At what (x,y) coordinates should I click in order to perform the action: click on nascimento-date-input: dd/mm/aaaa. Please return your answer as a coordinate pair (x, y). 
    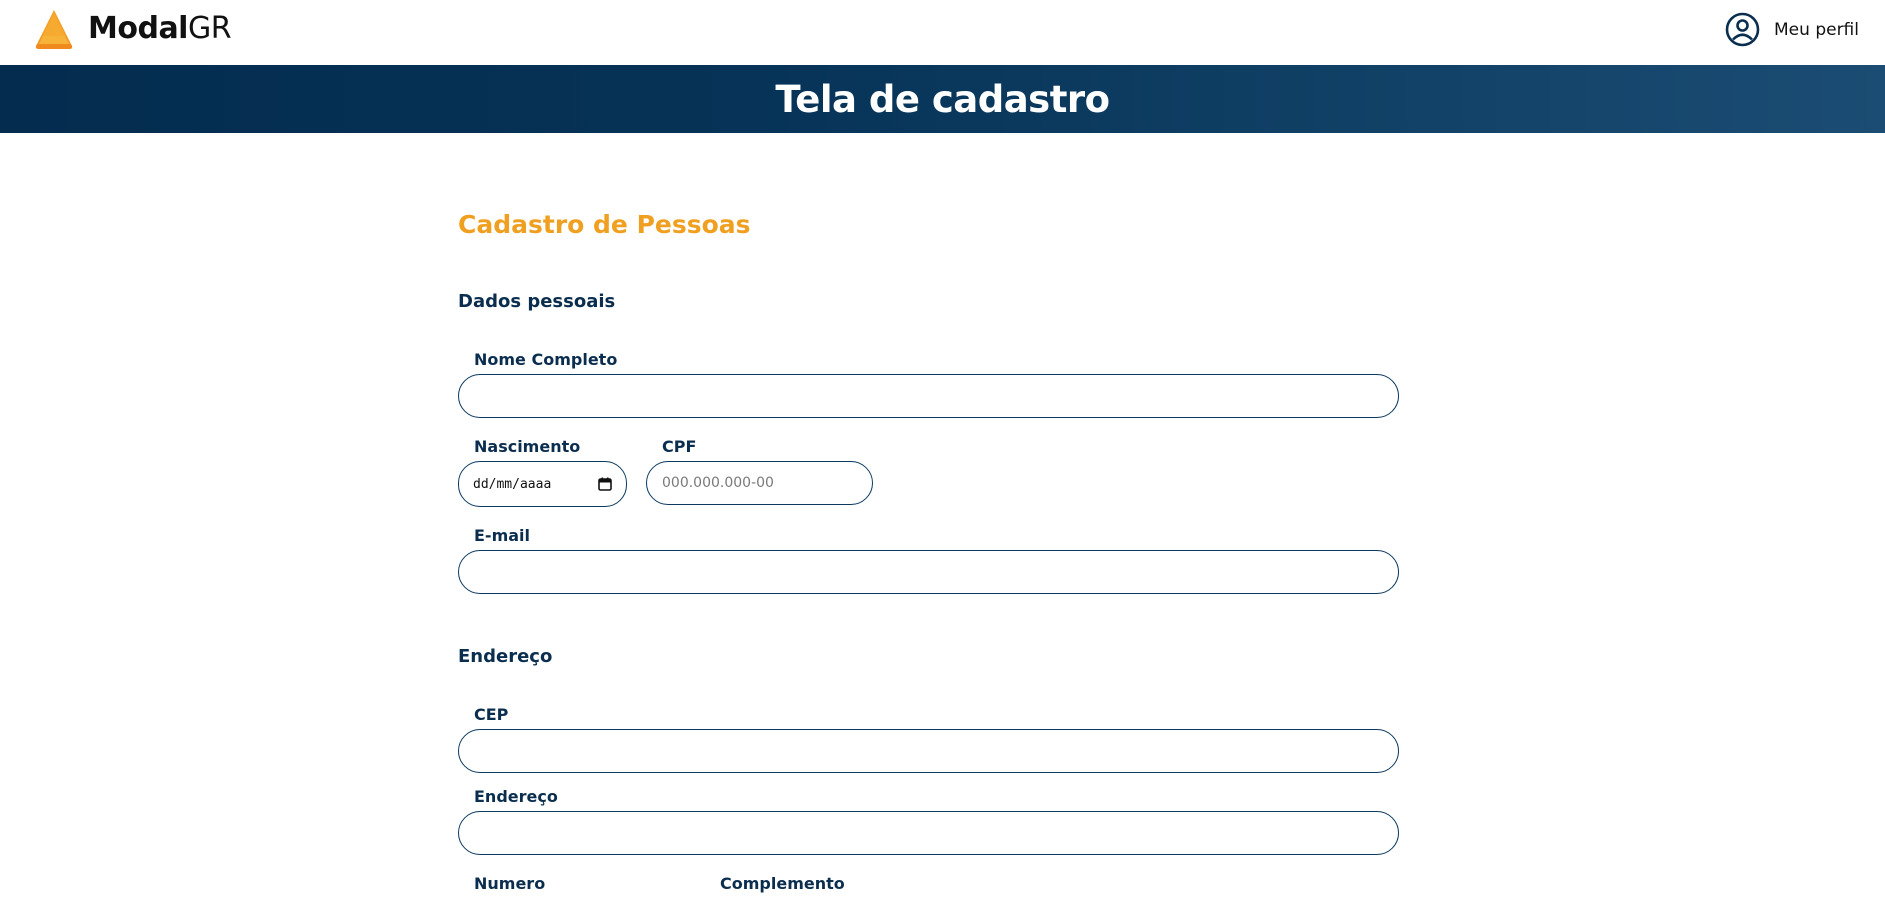
    Looking at the image, I should click on (542, 484).